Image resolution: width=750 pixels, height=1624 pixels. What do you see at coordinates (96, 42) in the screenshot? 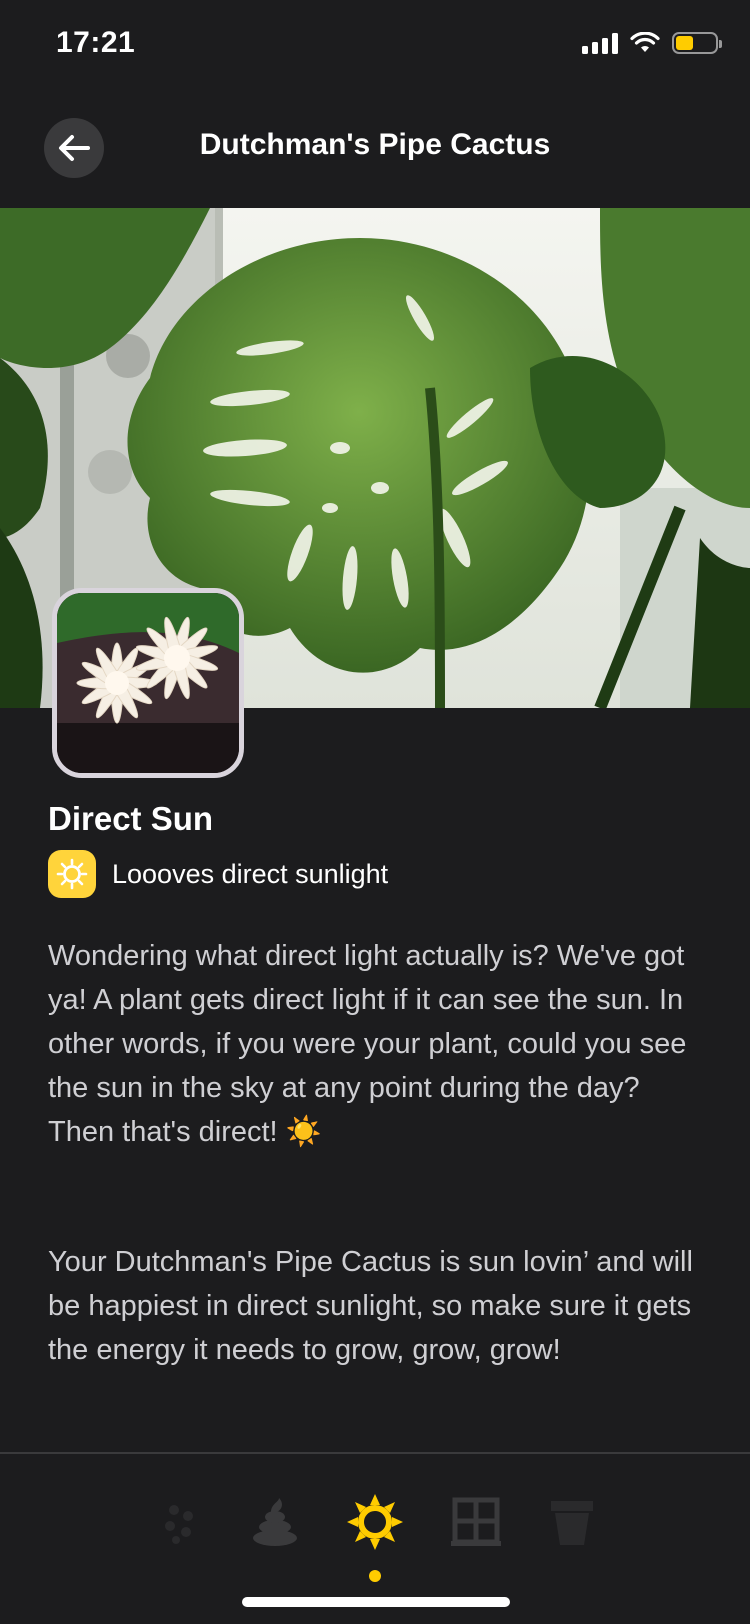
I see `status-time: 17:21` at bounding box center [96, 42].